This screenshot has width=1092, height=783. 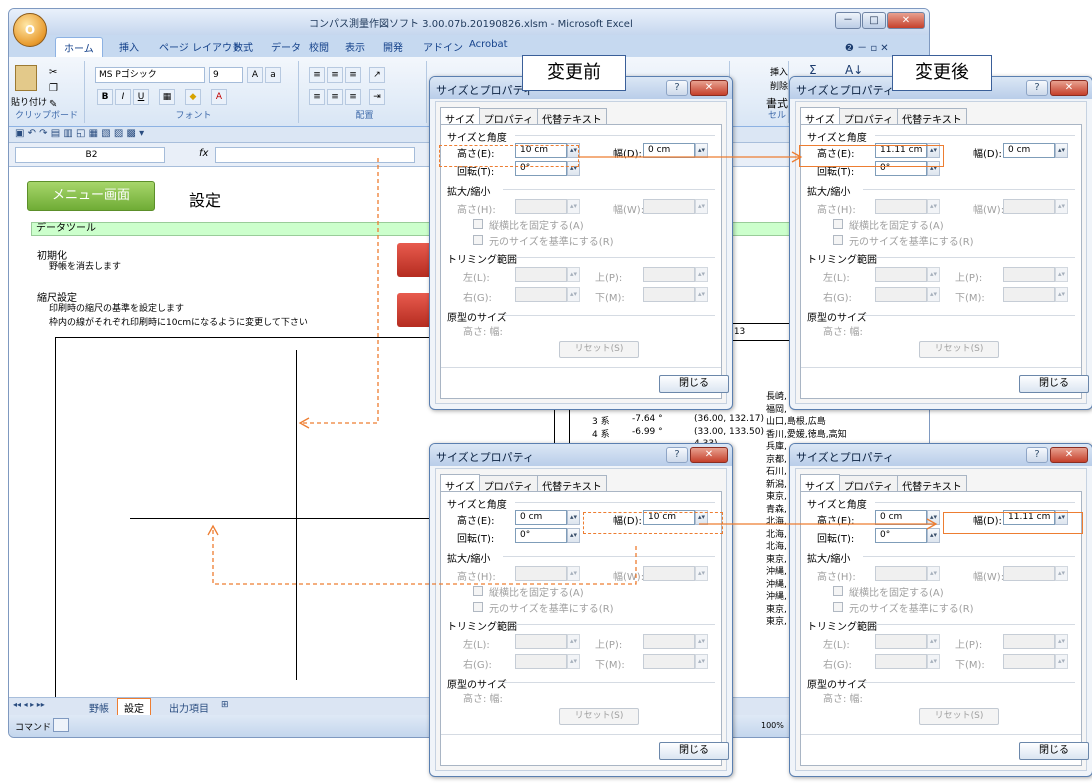 I want to click on arrow-width-to-horizontal-line, so click(x=424, y=555).